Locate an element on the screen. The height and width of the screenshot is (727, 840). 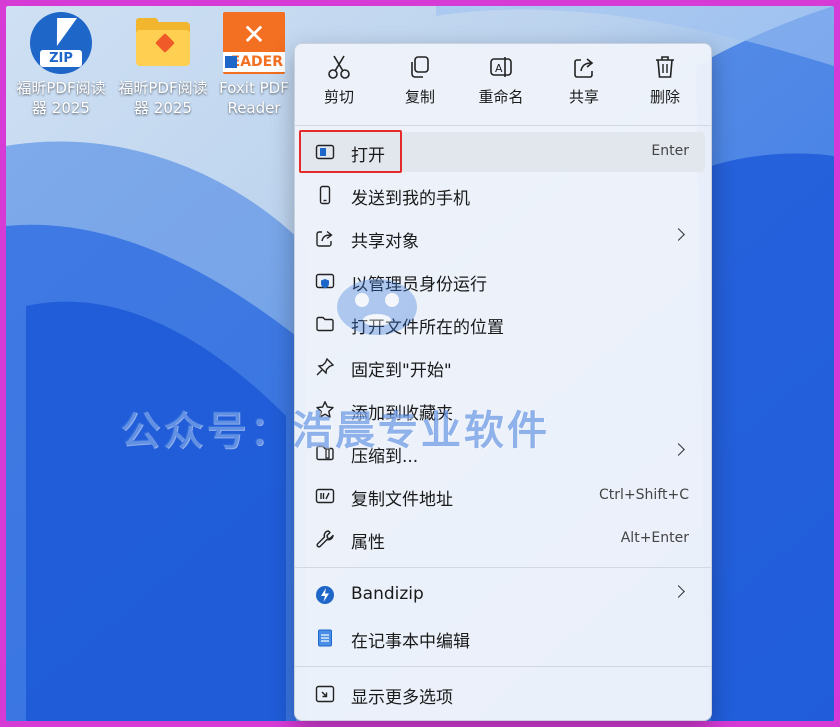
desktop-icon-label: Foxit PDF Reader is located at coordinates (254, 98).